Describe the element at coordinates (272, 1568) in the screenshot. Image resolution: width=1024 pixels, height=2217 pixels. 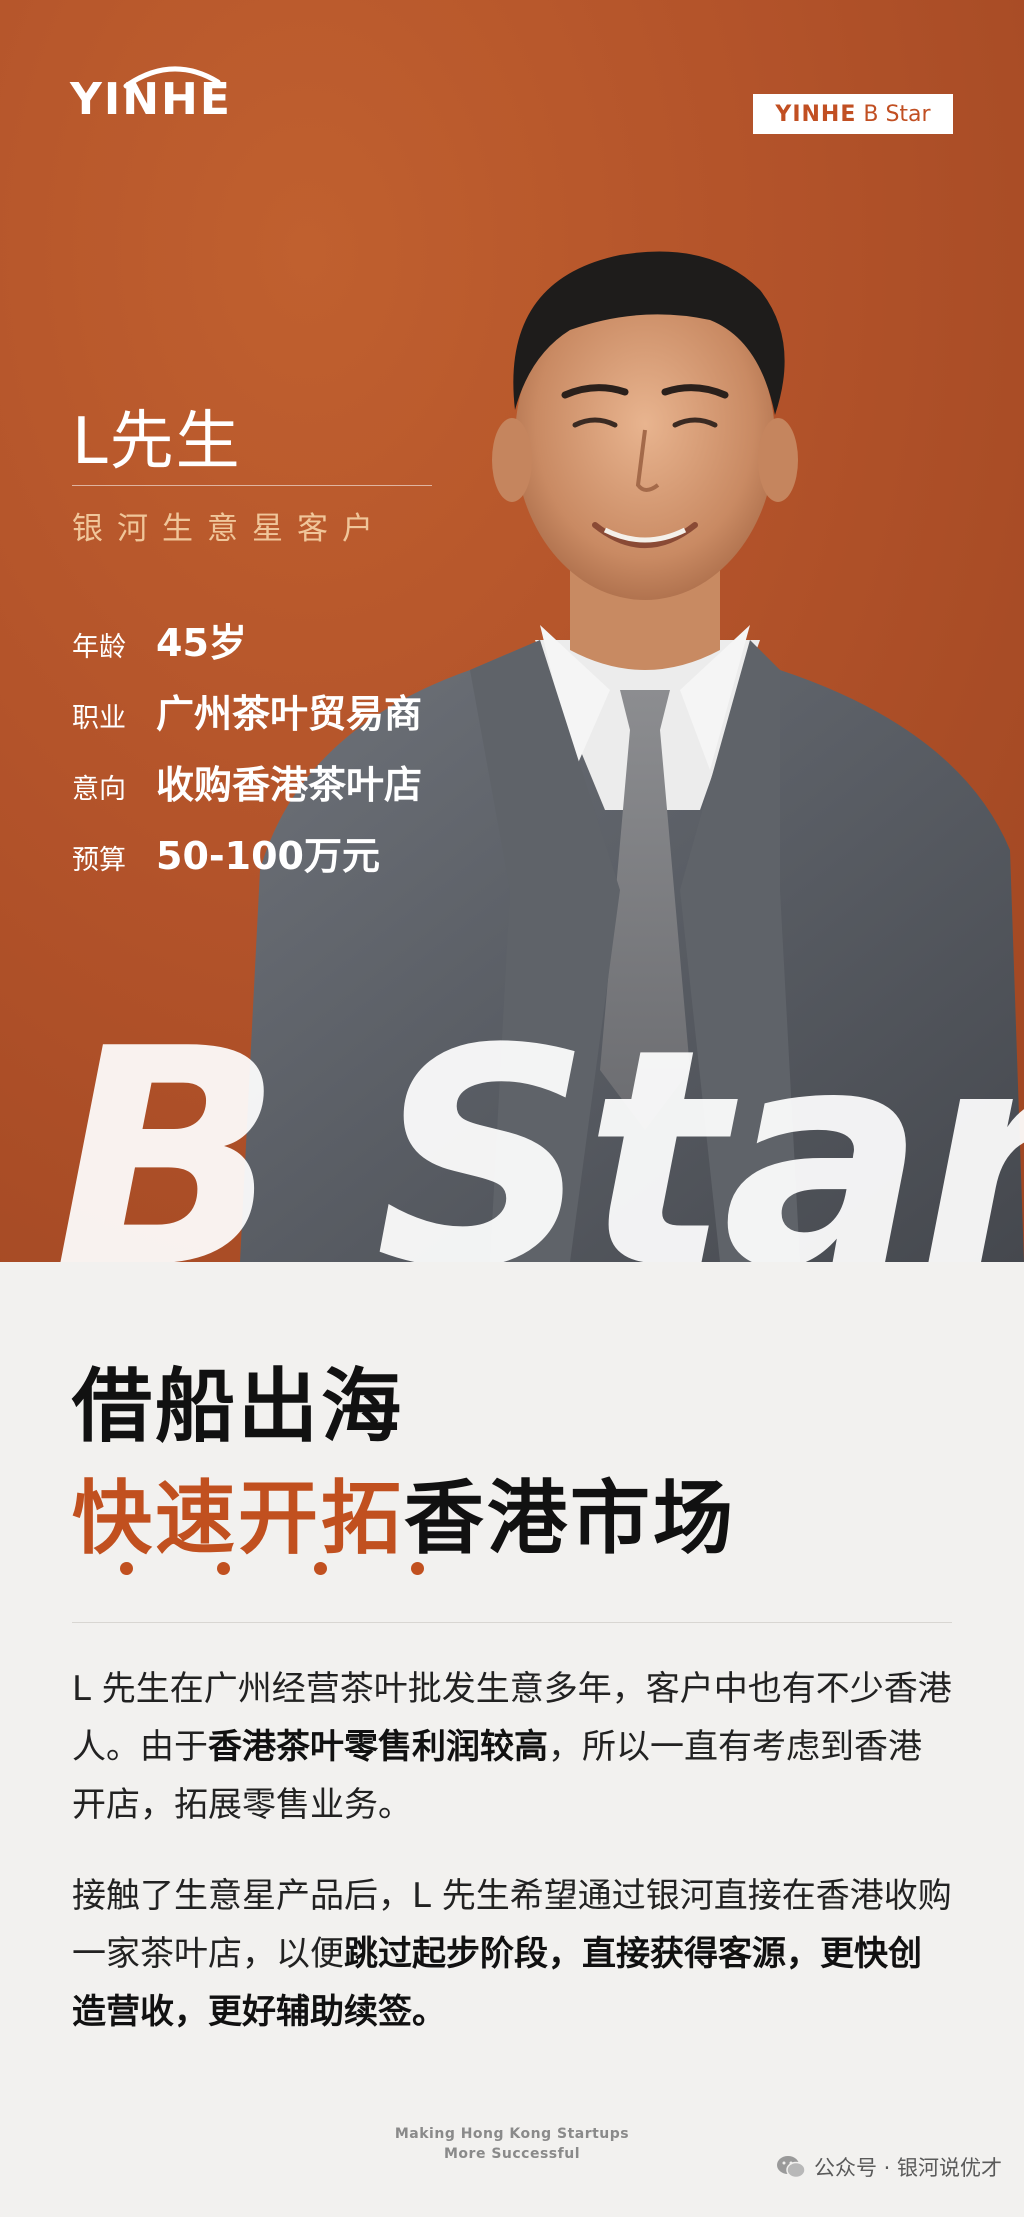
I see `headline-dots` at that location.